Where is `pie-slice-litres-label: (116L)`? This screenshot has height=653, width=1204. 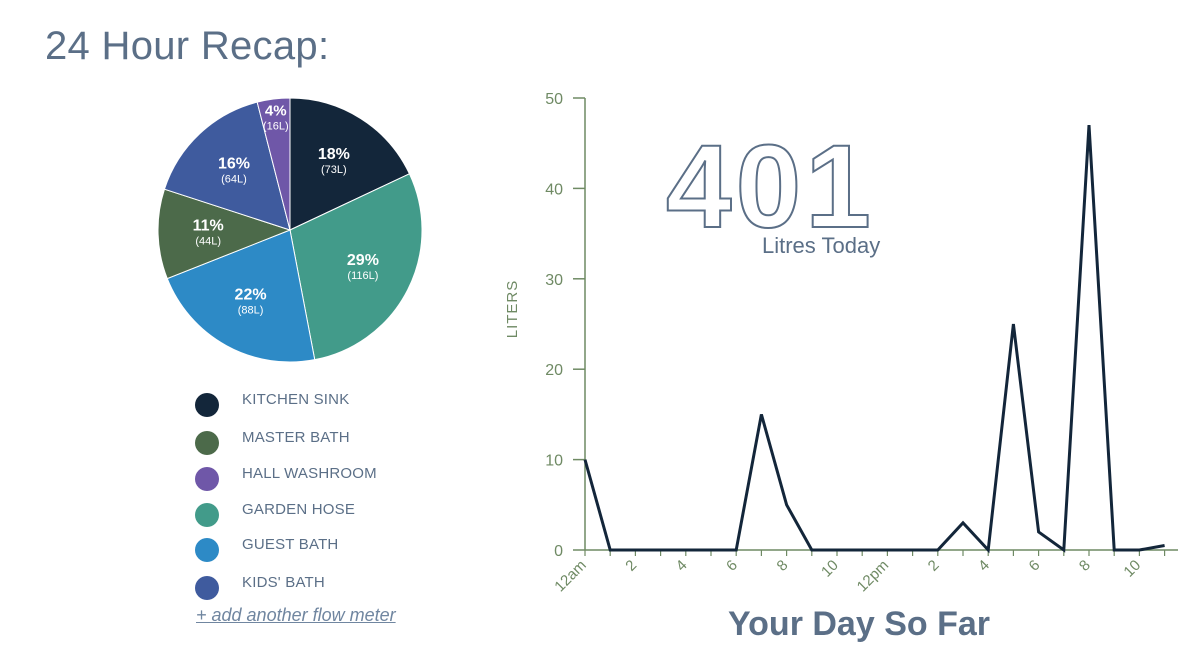 pie-slice-litres-label: (116L) is located at coordinates (362, 276).